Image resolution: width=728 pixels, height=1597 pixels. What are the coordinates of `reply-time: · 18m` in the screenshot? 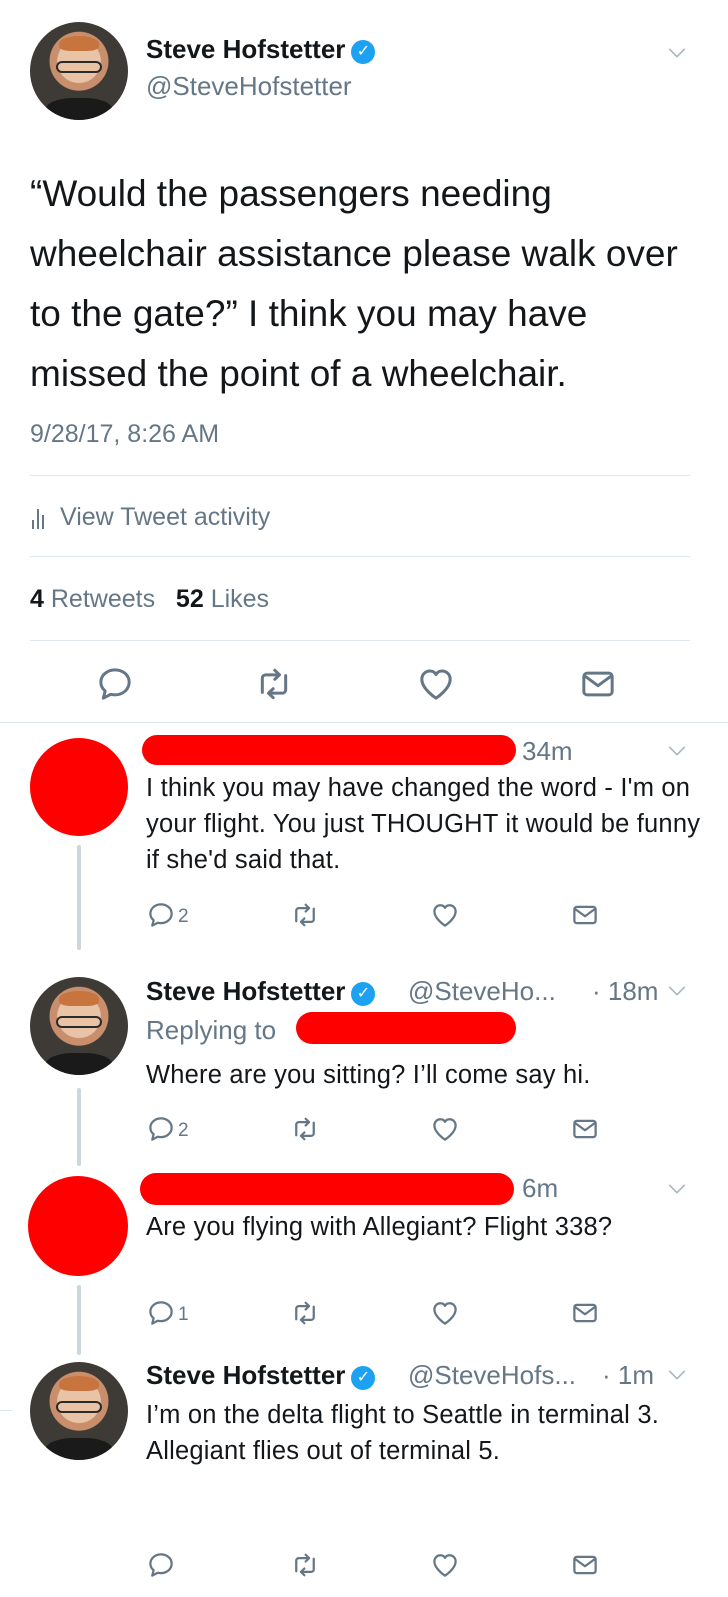 It's located at (625, 991).